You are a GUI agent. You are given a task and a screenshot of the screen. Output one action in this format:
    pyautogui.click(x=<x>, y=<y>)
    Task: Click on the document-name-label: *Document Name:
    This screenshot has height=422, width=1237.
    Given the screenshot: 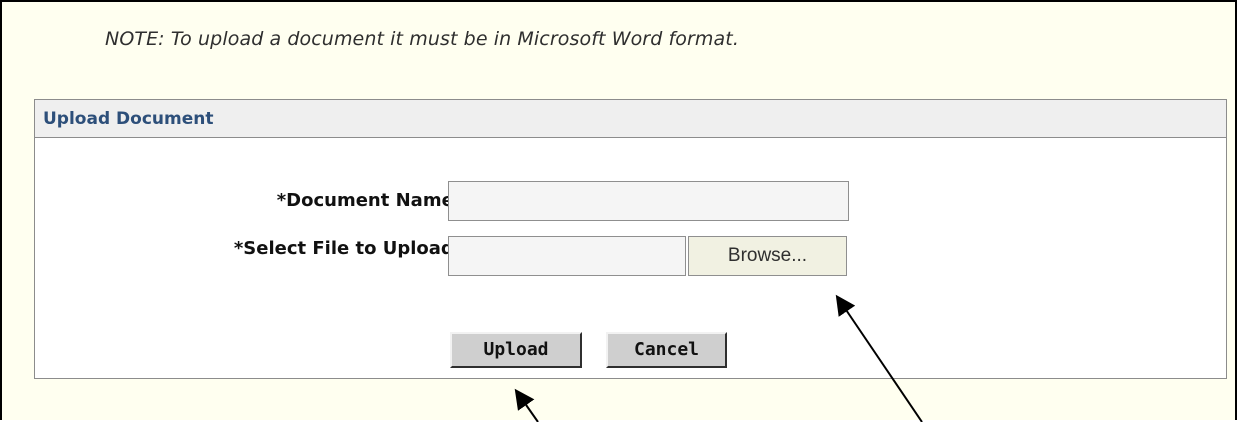 What is the action you would take?
    pyautogui.click(x=368, y=200)
    